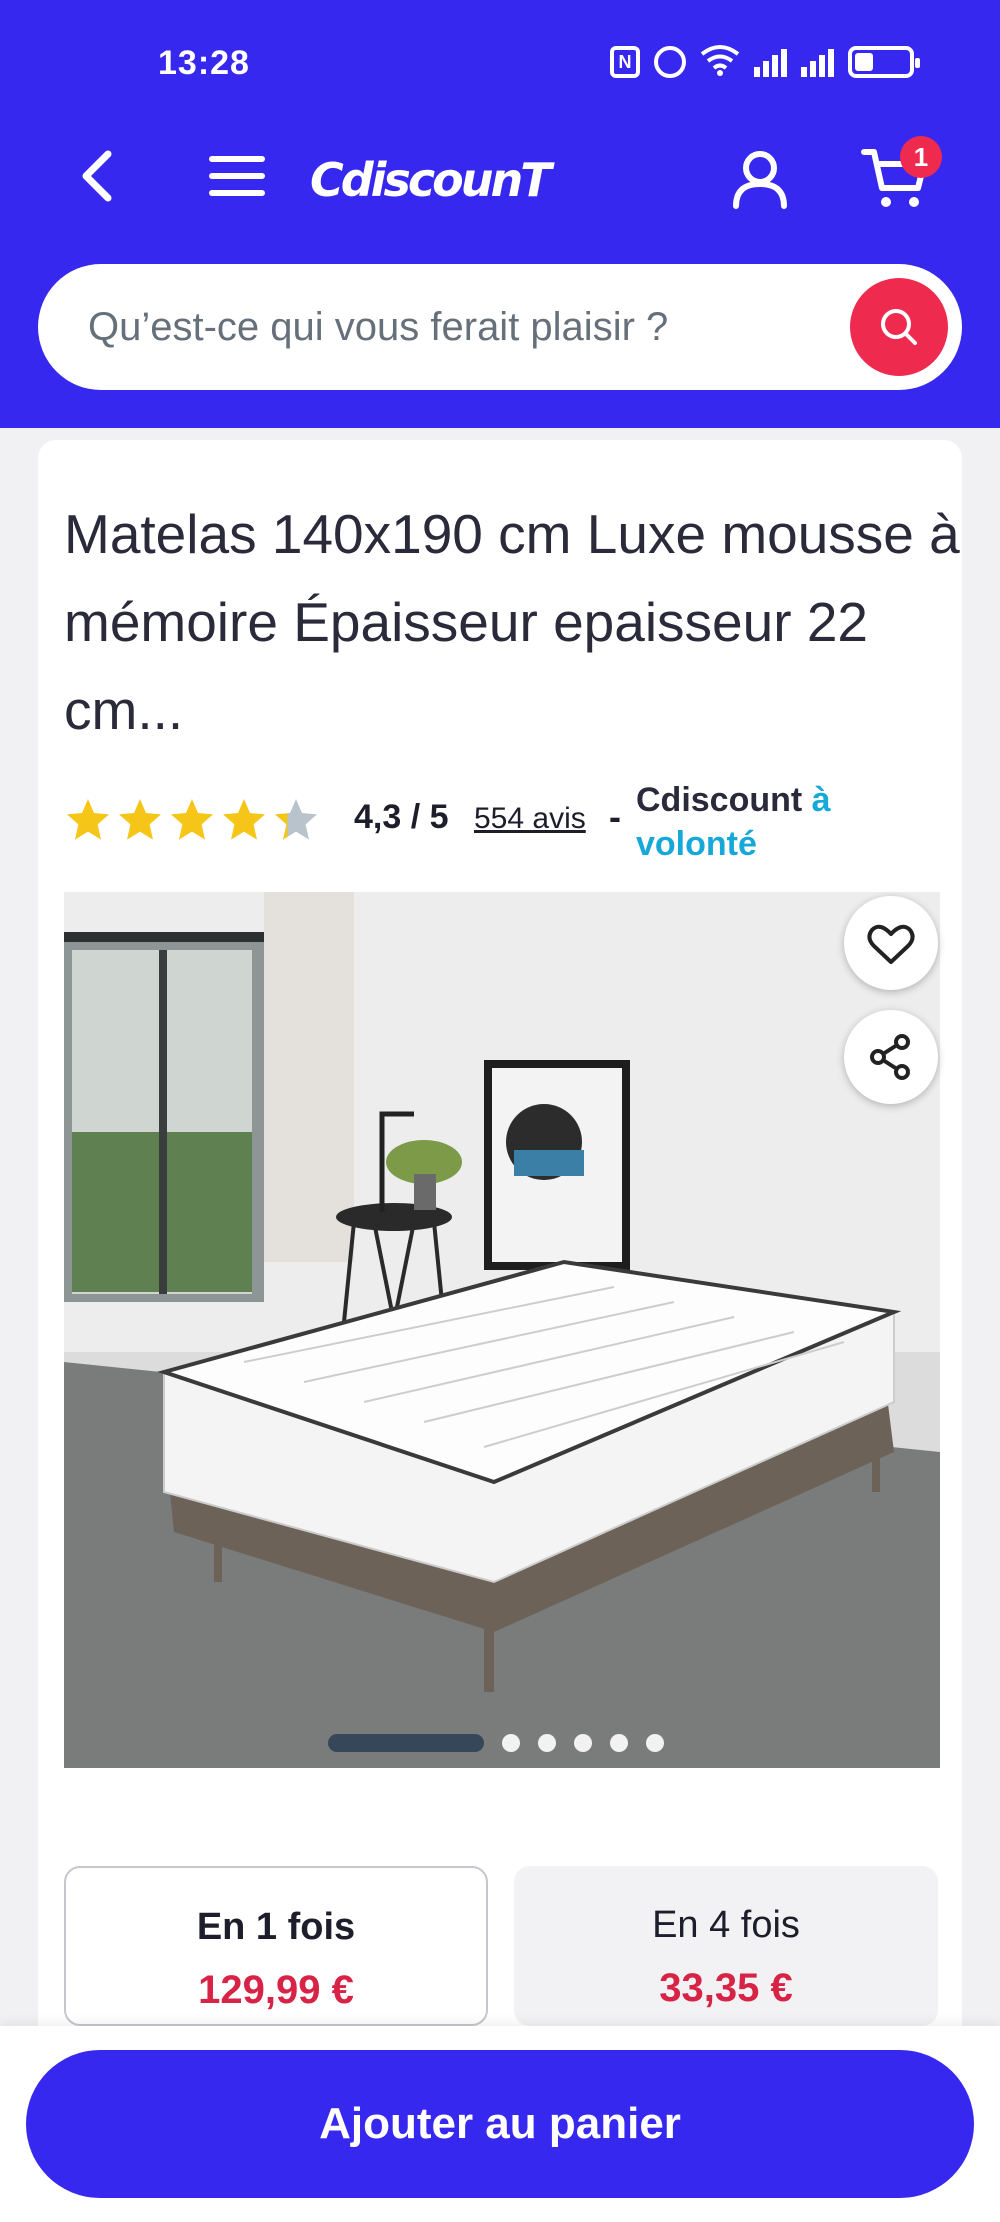 The image size is (1000, 2222). I want to click on image-carousel-dots, so click(496, 1743).